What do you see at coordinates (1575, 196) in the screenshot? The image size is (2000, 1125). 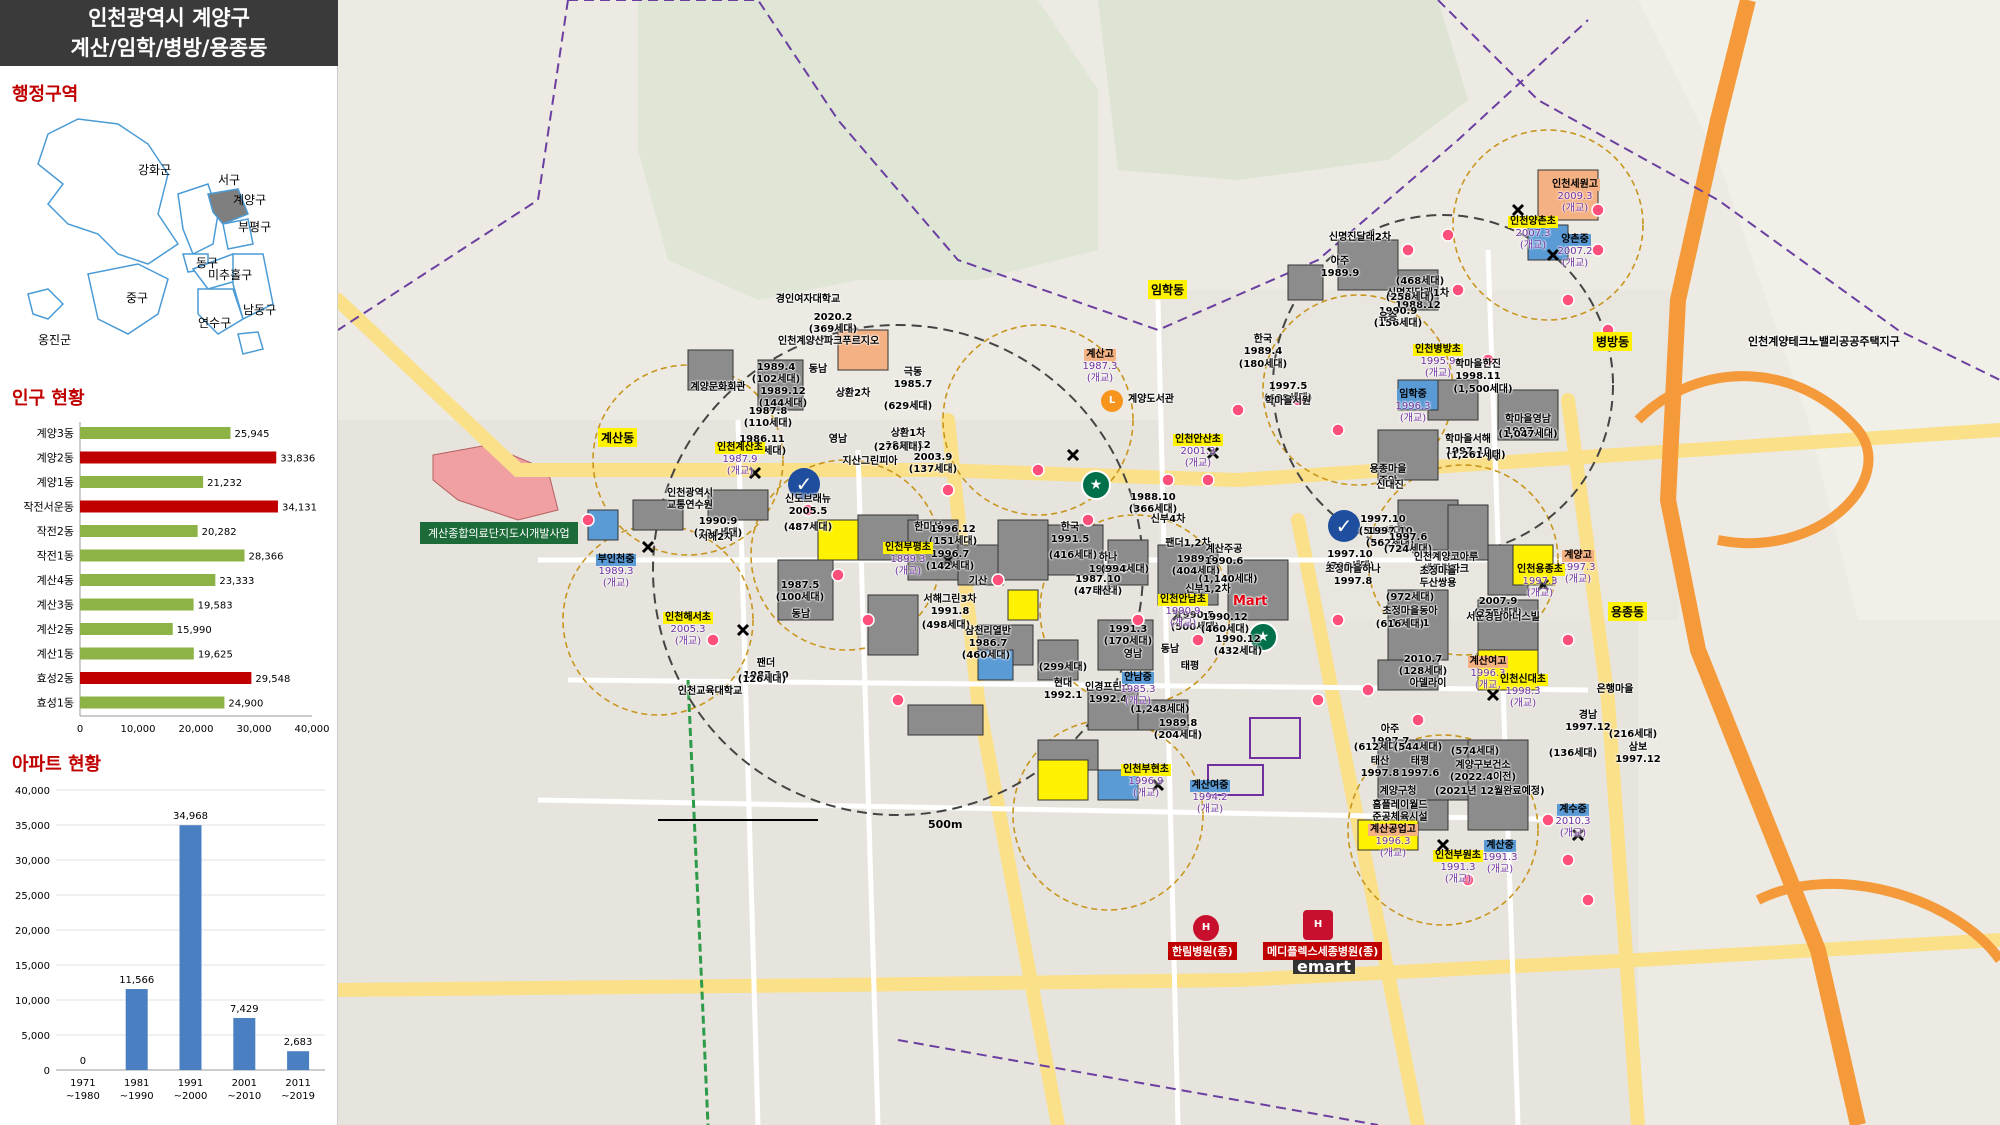 I see `school-year: 2009.3` at bounding box center [1575, 196].